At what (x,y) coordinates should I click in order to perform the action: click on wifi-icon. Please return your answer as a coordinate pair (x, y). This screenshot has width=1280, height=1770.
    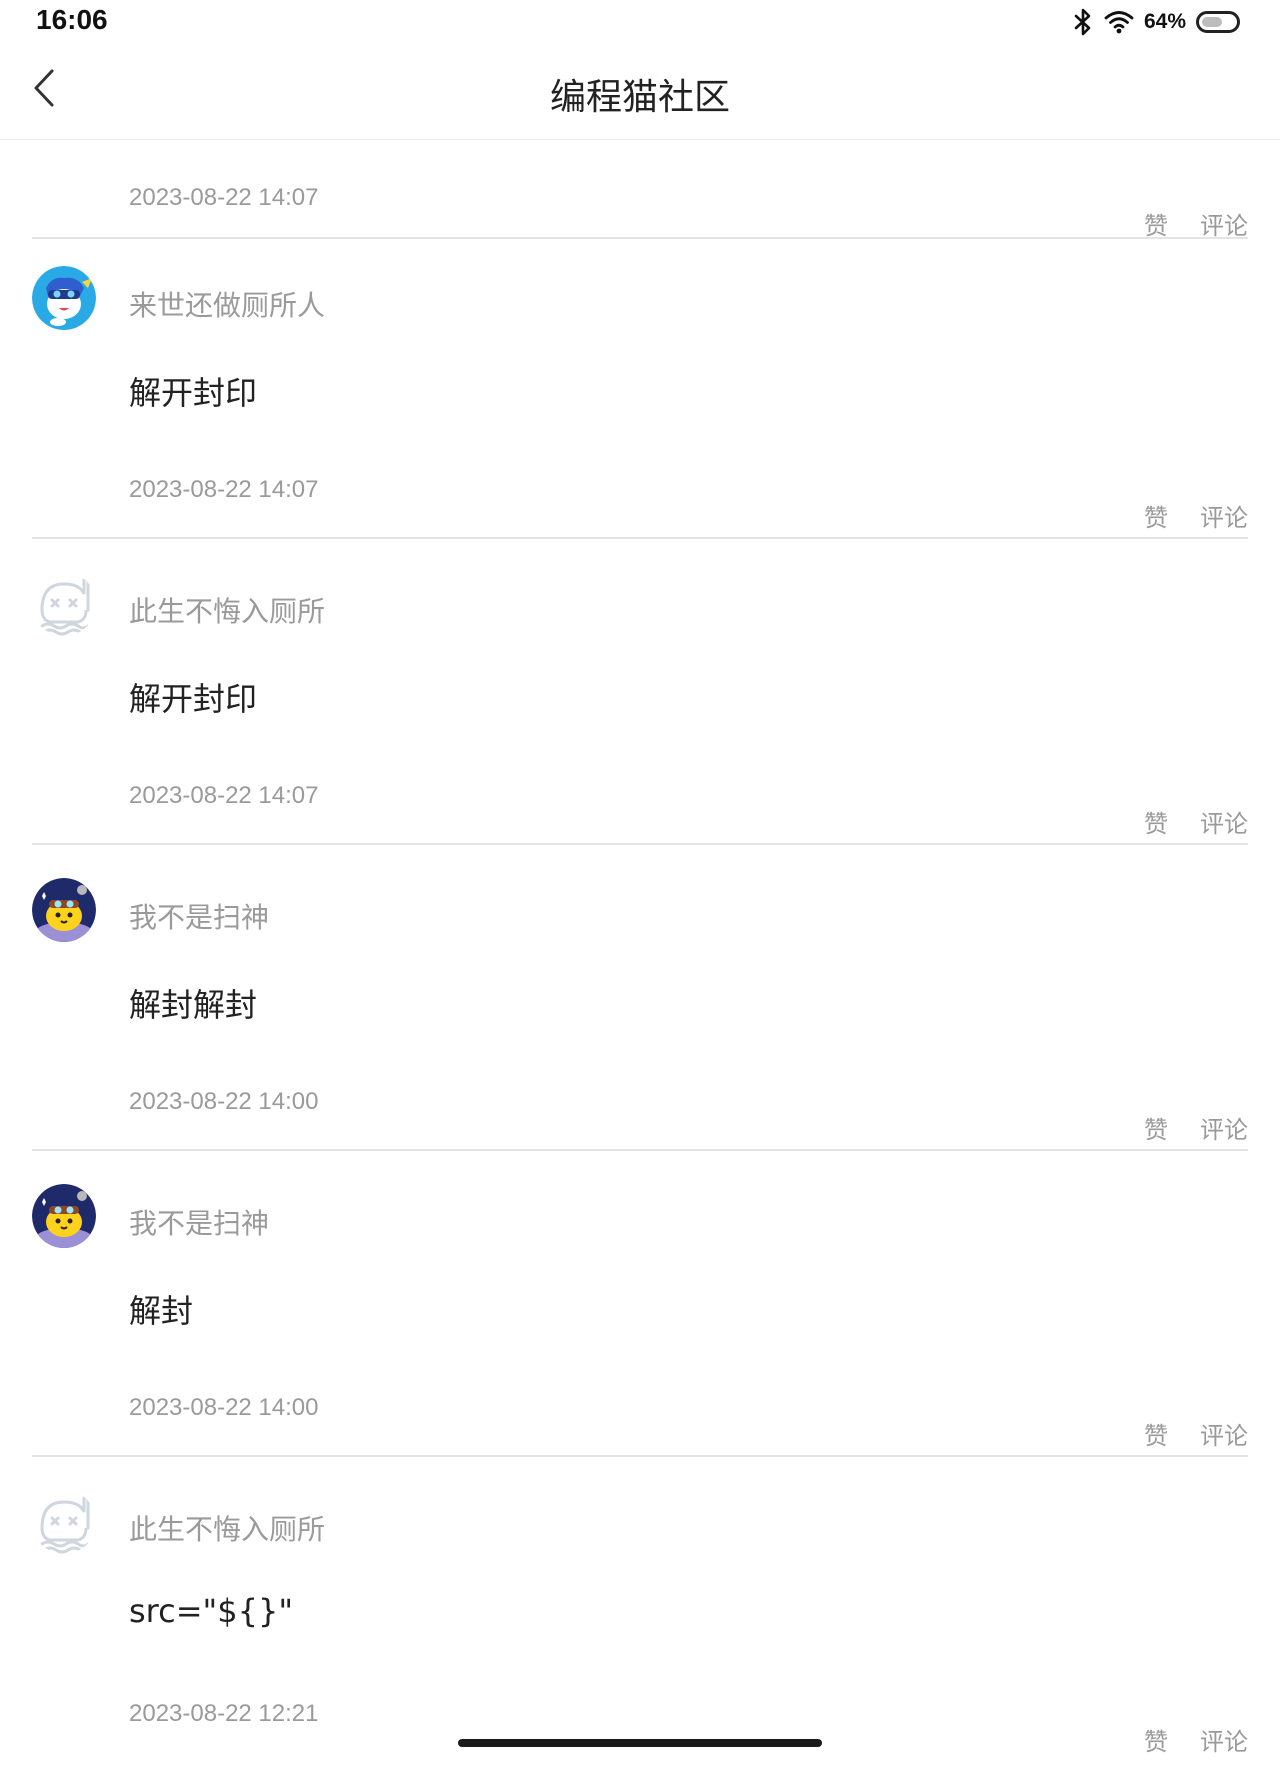
    Looking at the image, I should click on (1119, 22).